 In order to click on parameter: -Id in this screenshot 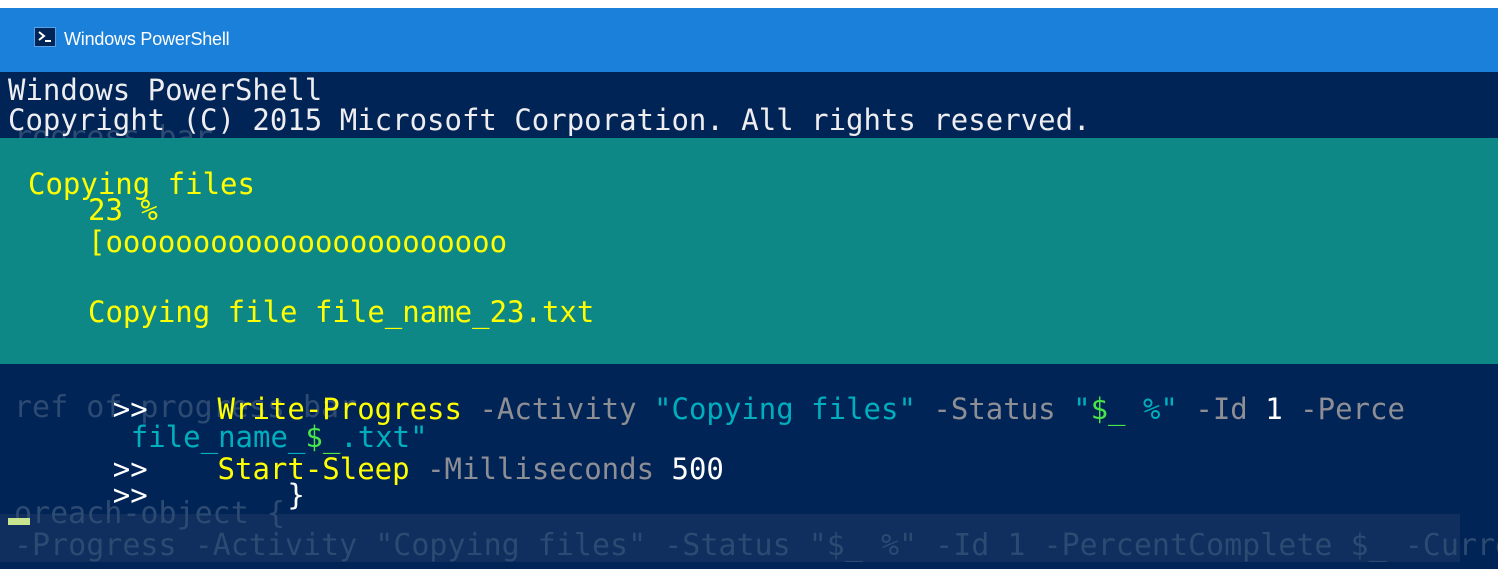, I will do `click(1221, 409)`.